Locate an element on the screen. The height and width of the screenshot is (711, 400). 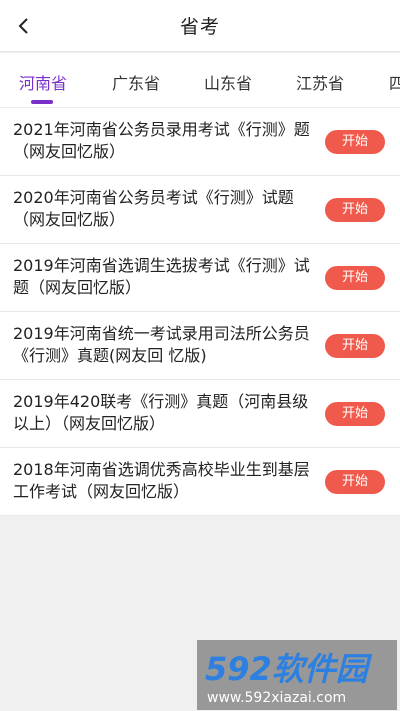
exam-title: 2019年河南省统一考试录用司法所公务员《行测》真题(网友回 忆版) is located at coordinates (161, 344).